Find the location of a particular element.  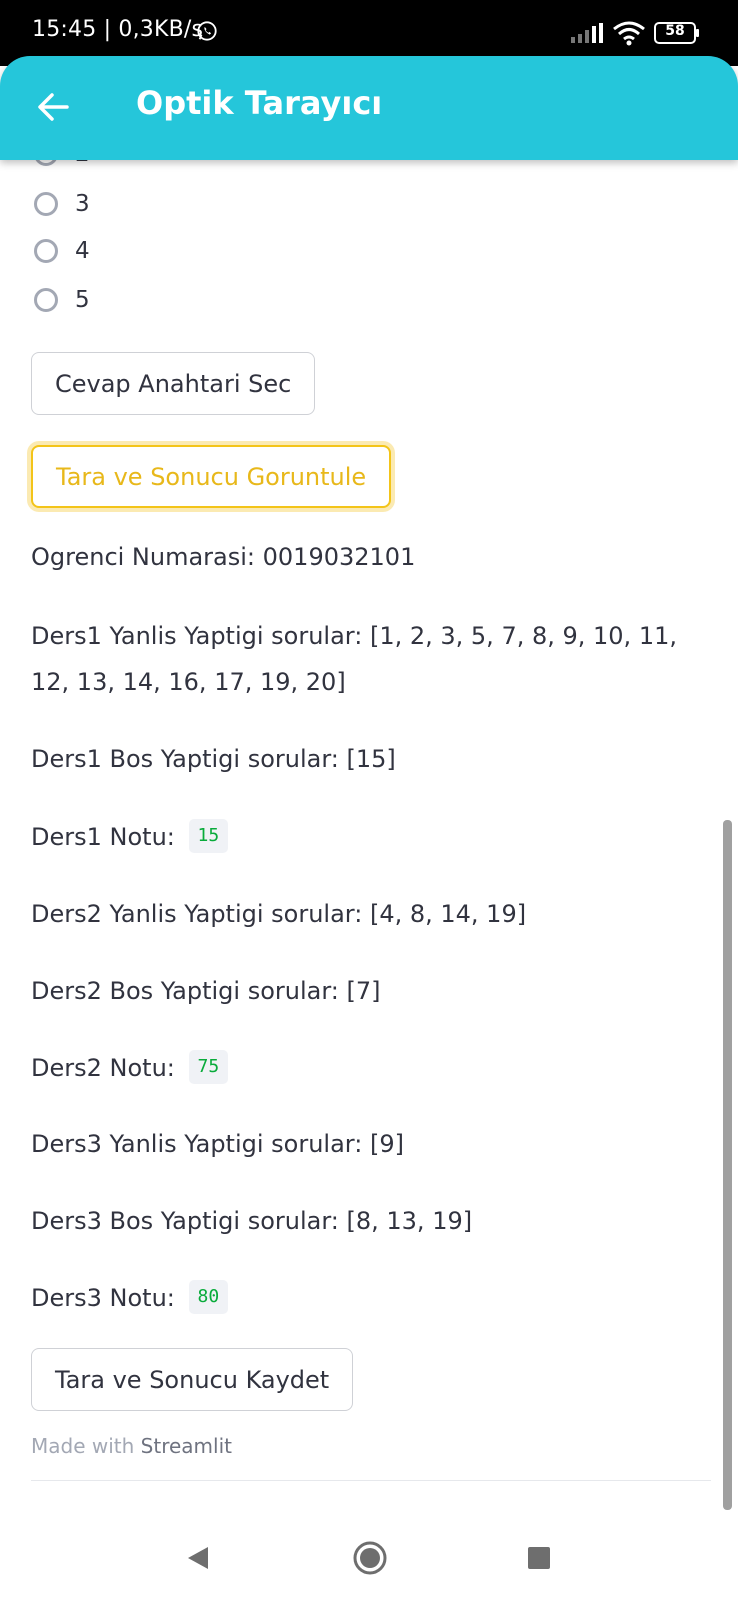

radio-label: 5 is located at coordinates (82, 300).